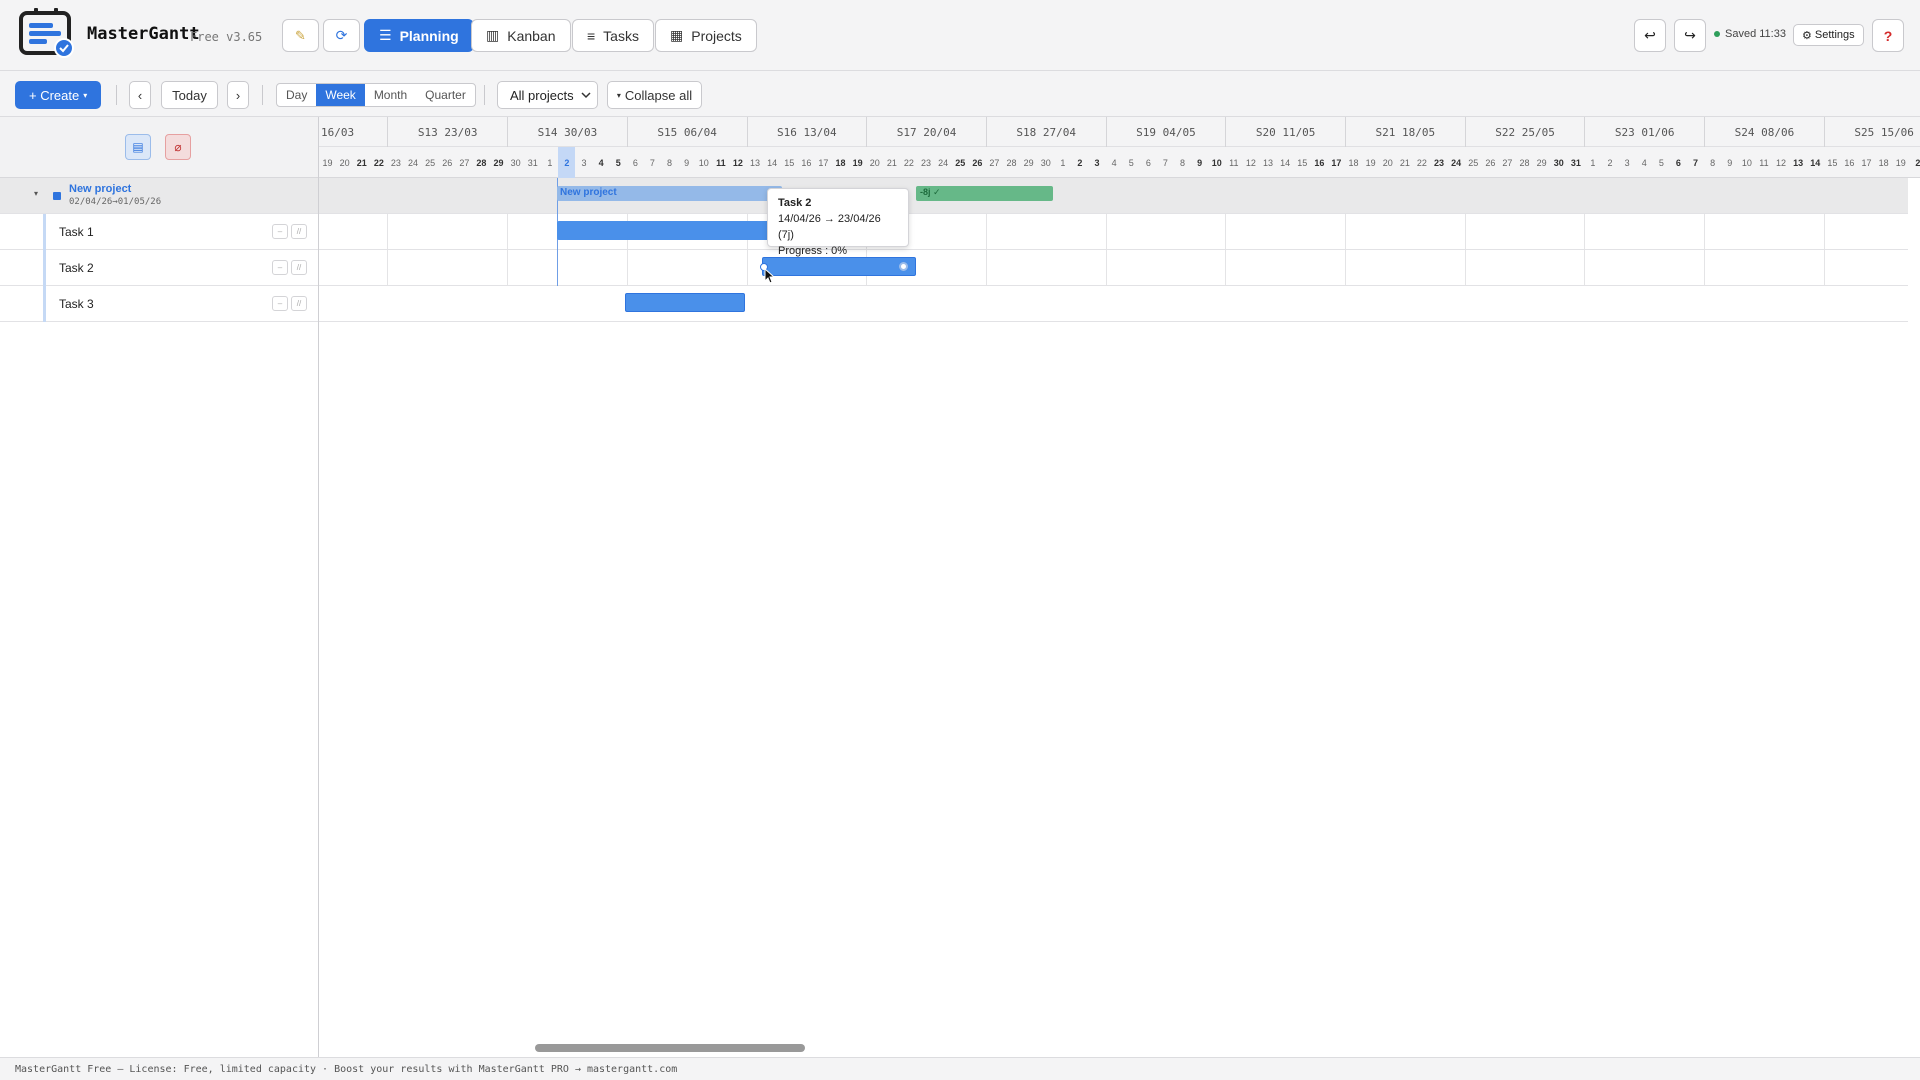 This screenshot has height=1080, width=1920. What do you see at coordinates (341, 35) in the screenshot?
I see `sync-button: ⟳` at bounding box center [341, 35].